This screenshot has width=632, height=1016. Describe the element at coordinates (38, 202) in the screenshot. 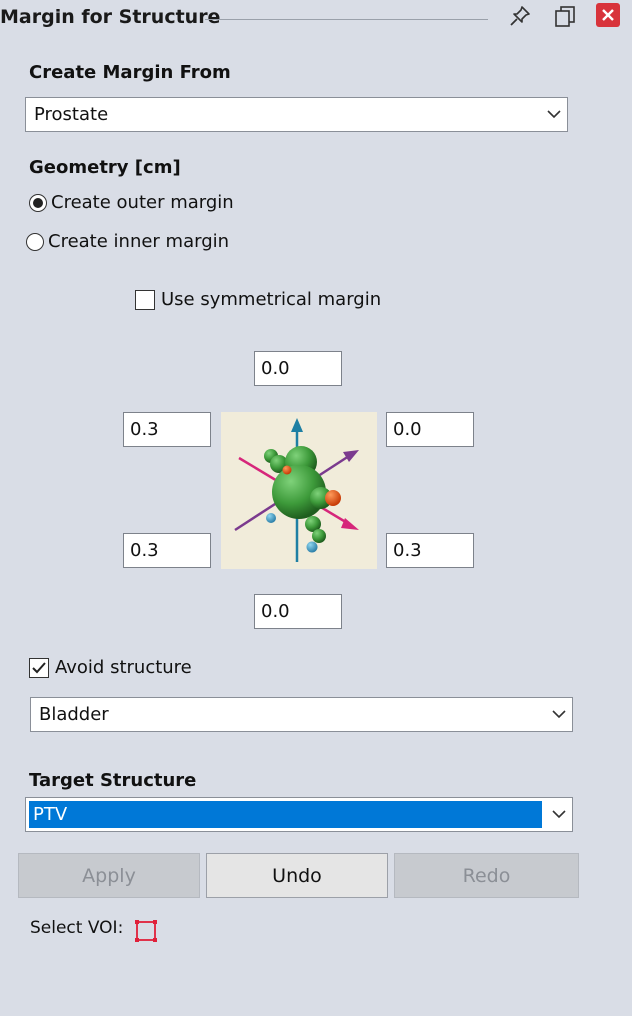

I see `outer-margin-radio` at that location.